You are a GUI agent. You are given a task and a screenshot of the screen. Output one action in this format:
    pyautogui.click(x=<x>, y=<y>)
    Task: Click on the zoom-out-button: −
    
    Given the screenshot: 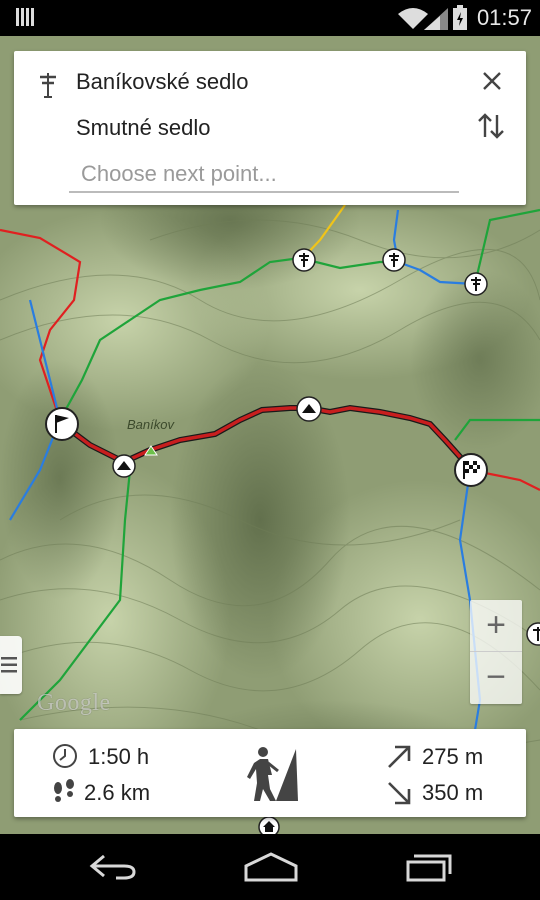 What is the action you would take?
    pyautogui.click(x=496, y=678)
    